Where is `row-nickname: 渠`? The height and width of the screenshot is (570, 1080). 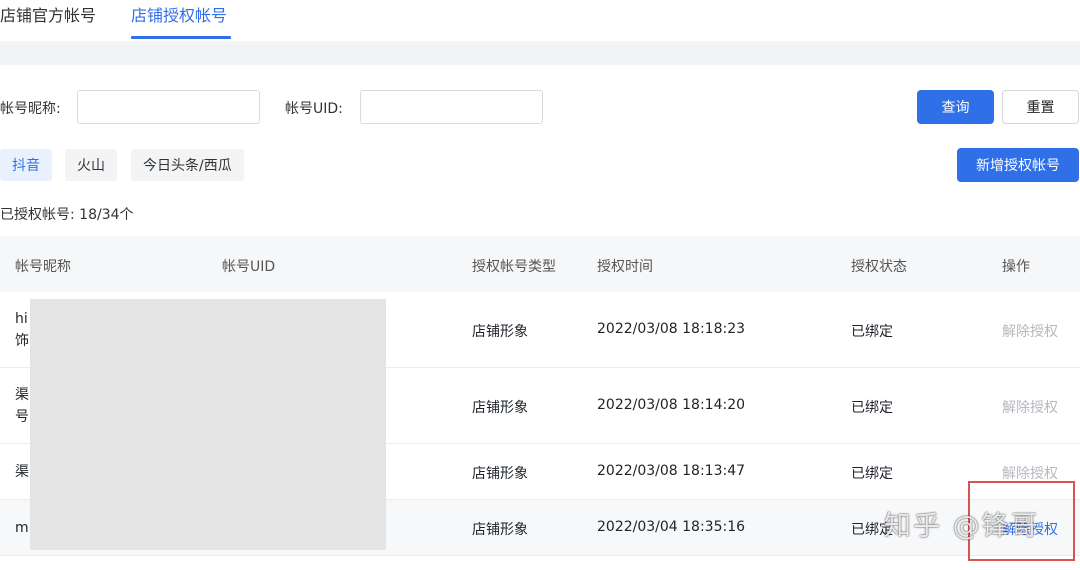 row-nickname: 渠 is located at coordinates (22, 472).